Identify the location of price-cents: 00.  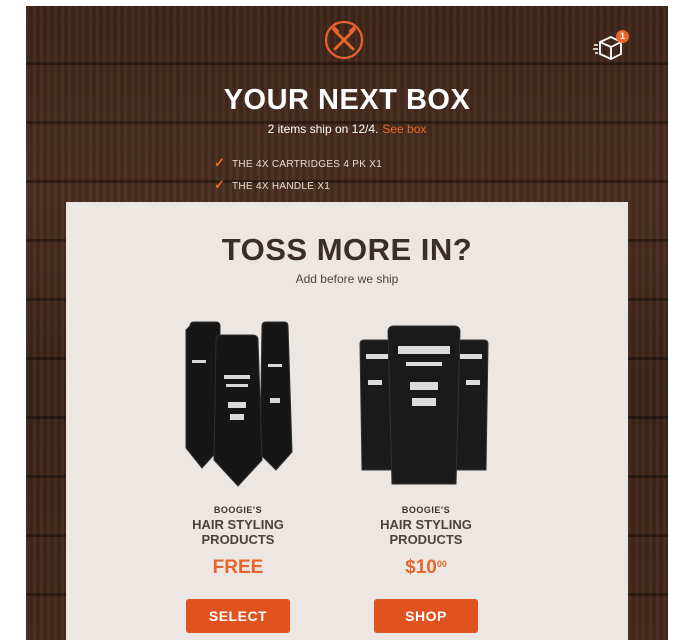
(441, 564).